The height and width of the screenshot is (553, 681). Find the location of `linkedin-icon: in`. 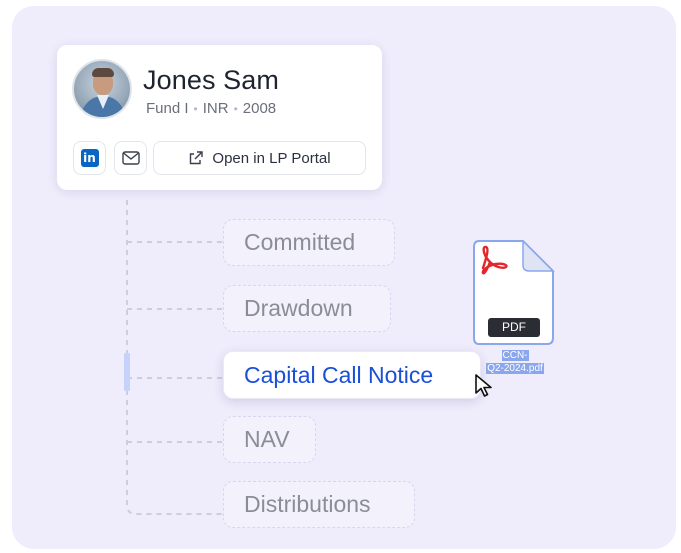

linkedin-icon: in is located at coordinates (89, 158).